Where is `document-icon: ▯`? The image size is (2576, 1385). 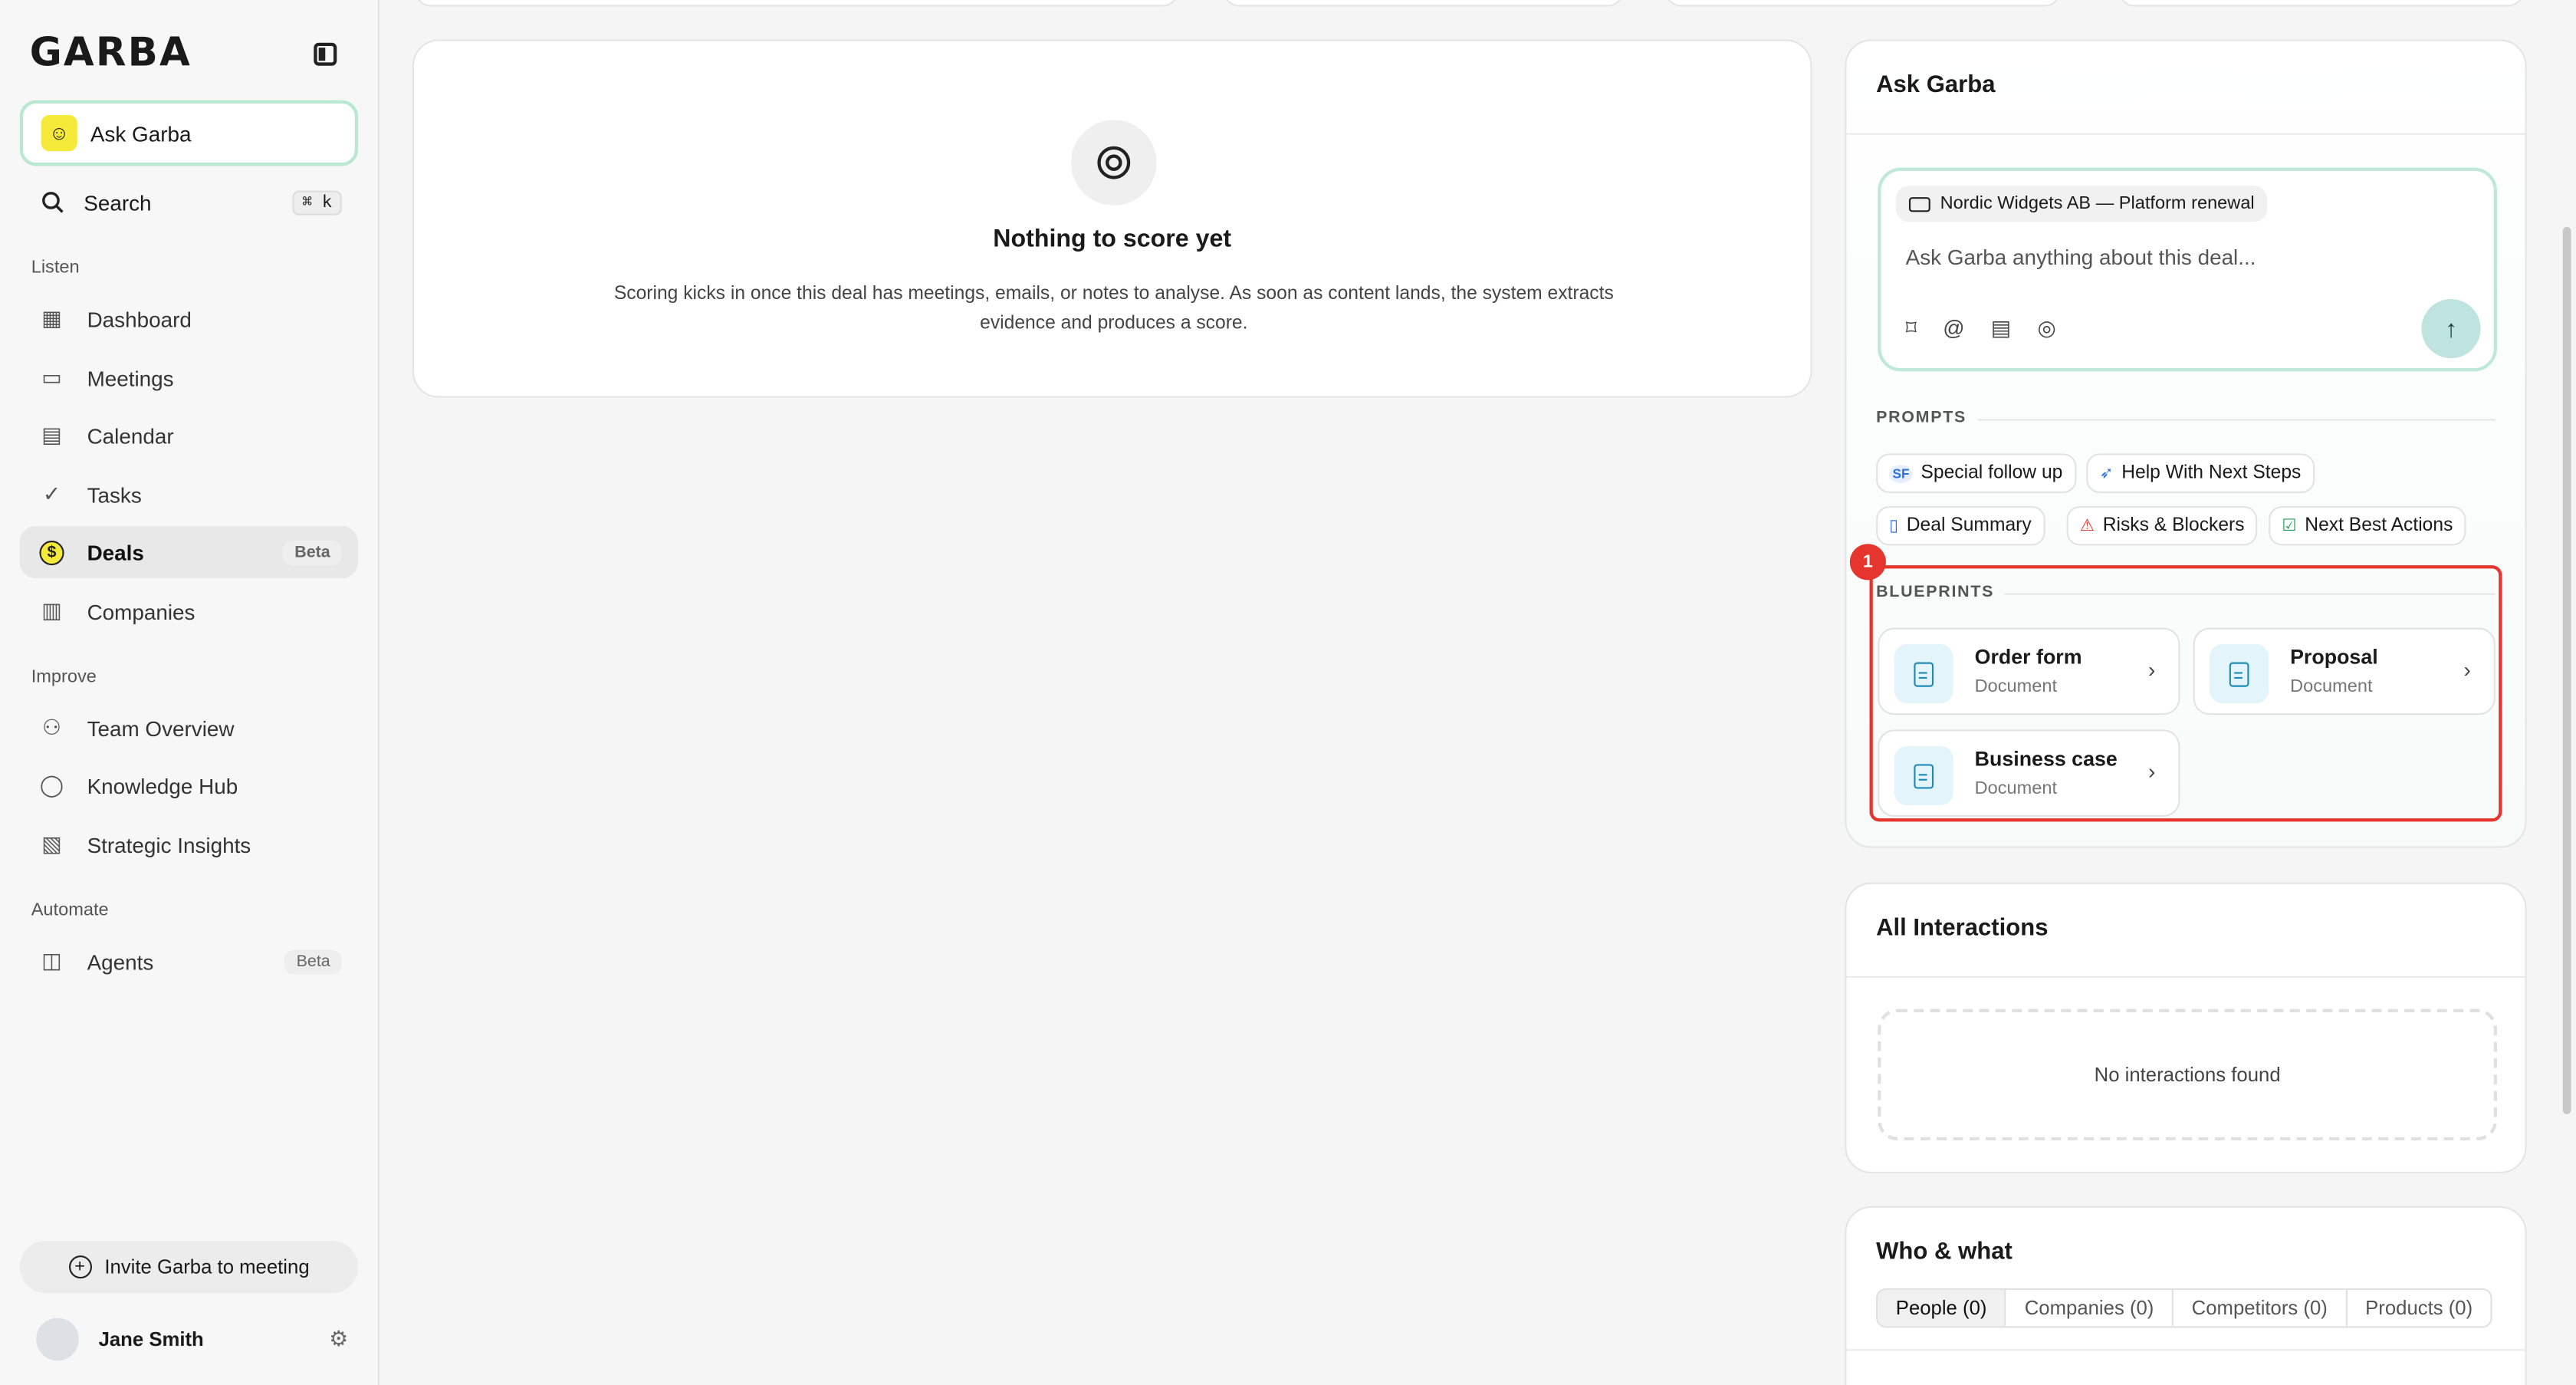 document-icon: ▯ is located at coordinates (1894, 525).